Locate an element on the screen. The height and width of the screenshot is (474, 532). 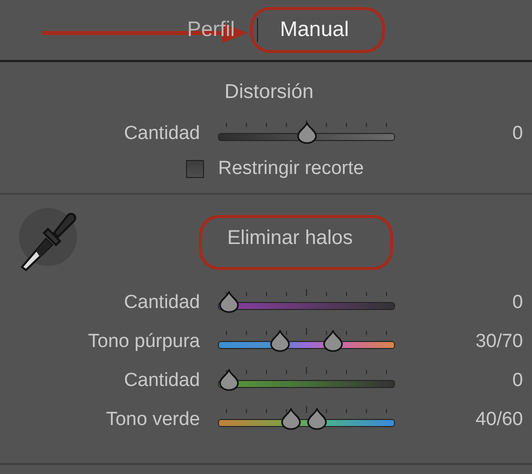
eyedropper-icon is located at coordinates (47, 239).